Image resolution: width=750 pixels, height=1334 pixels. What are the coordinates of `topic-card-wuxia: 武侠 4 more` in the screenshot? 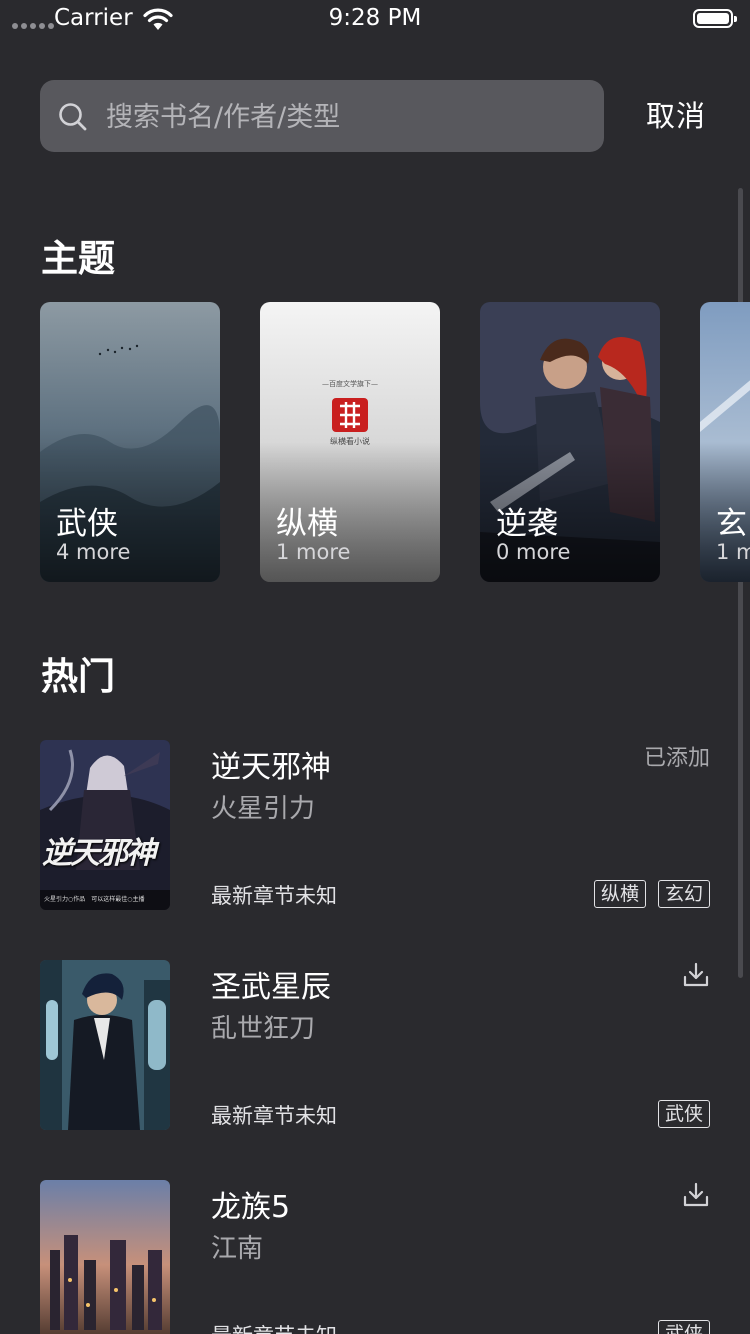 It's located at (130, 442).